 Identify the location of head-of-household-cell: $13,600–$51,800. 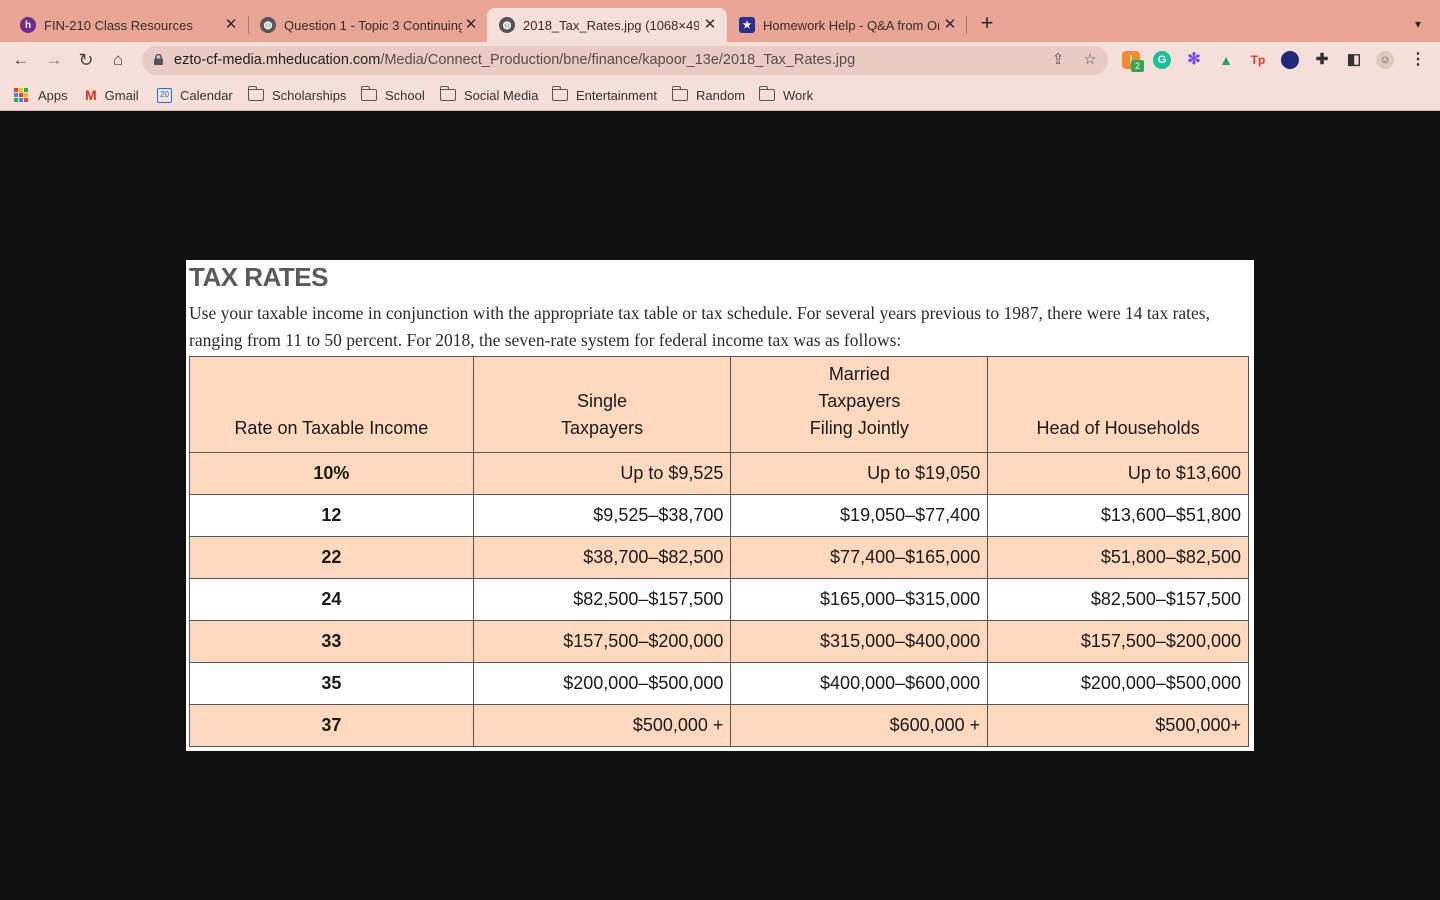
(1118, 515).